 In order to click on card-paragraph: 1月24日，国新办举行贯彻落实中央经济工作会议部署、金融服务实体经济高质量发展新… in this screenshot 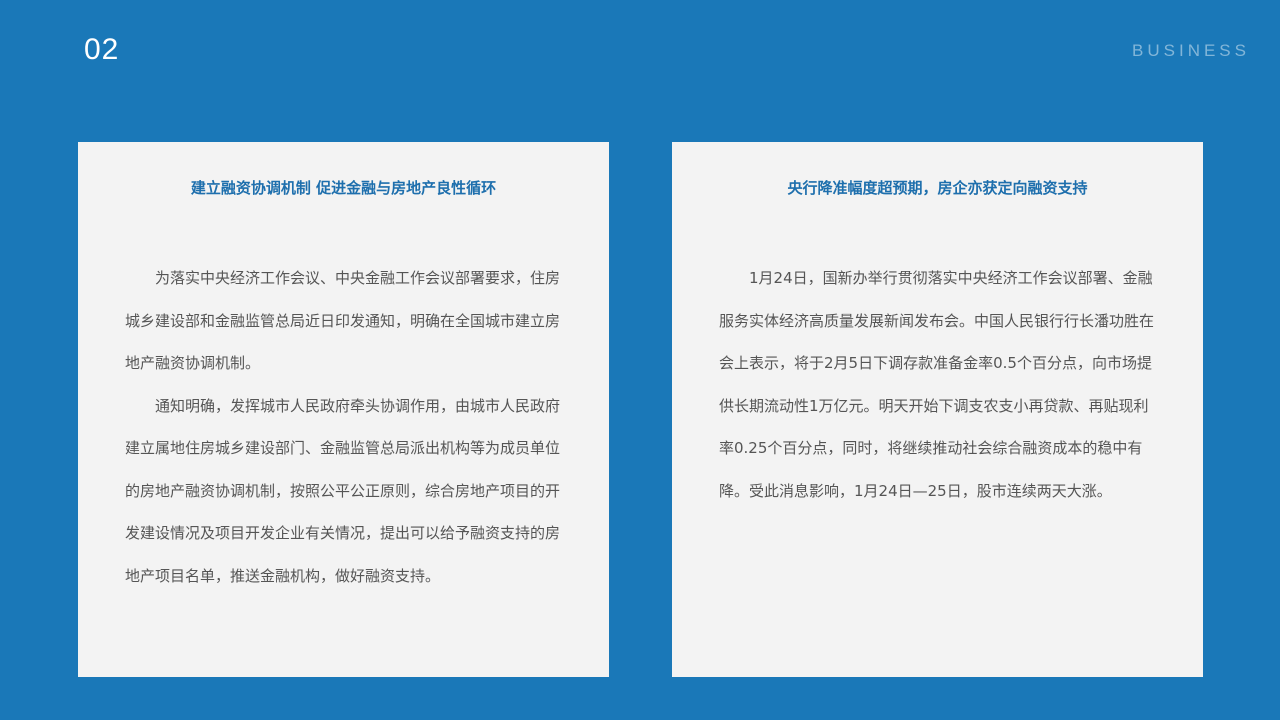, I will do `click(937, 384)`.